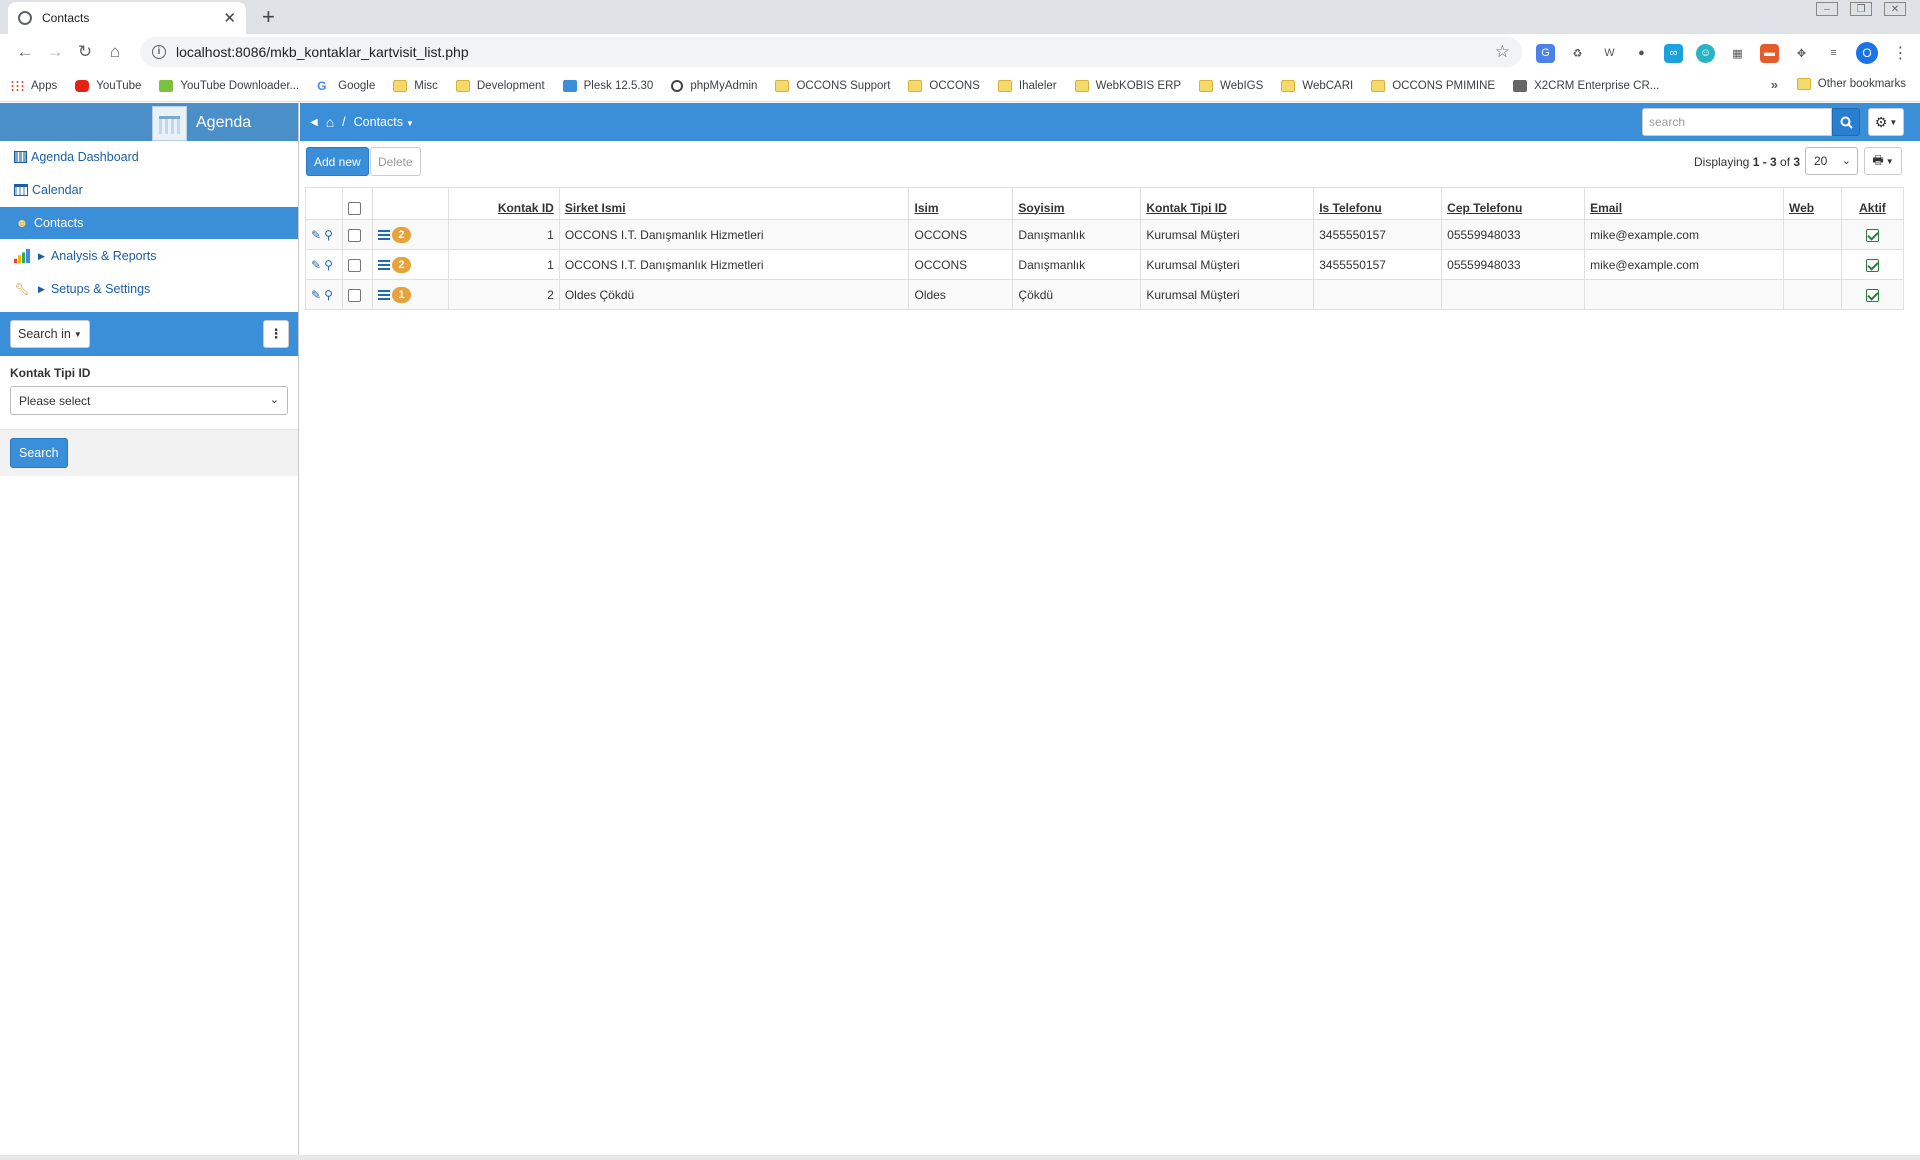 This screenshot has height=1160, width=1920. I want to click on bookmark-label: WebCARI, so click(1328, 85).